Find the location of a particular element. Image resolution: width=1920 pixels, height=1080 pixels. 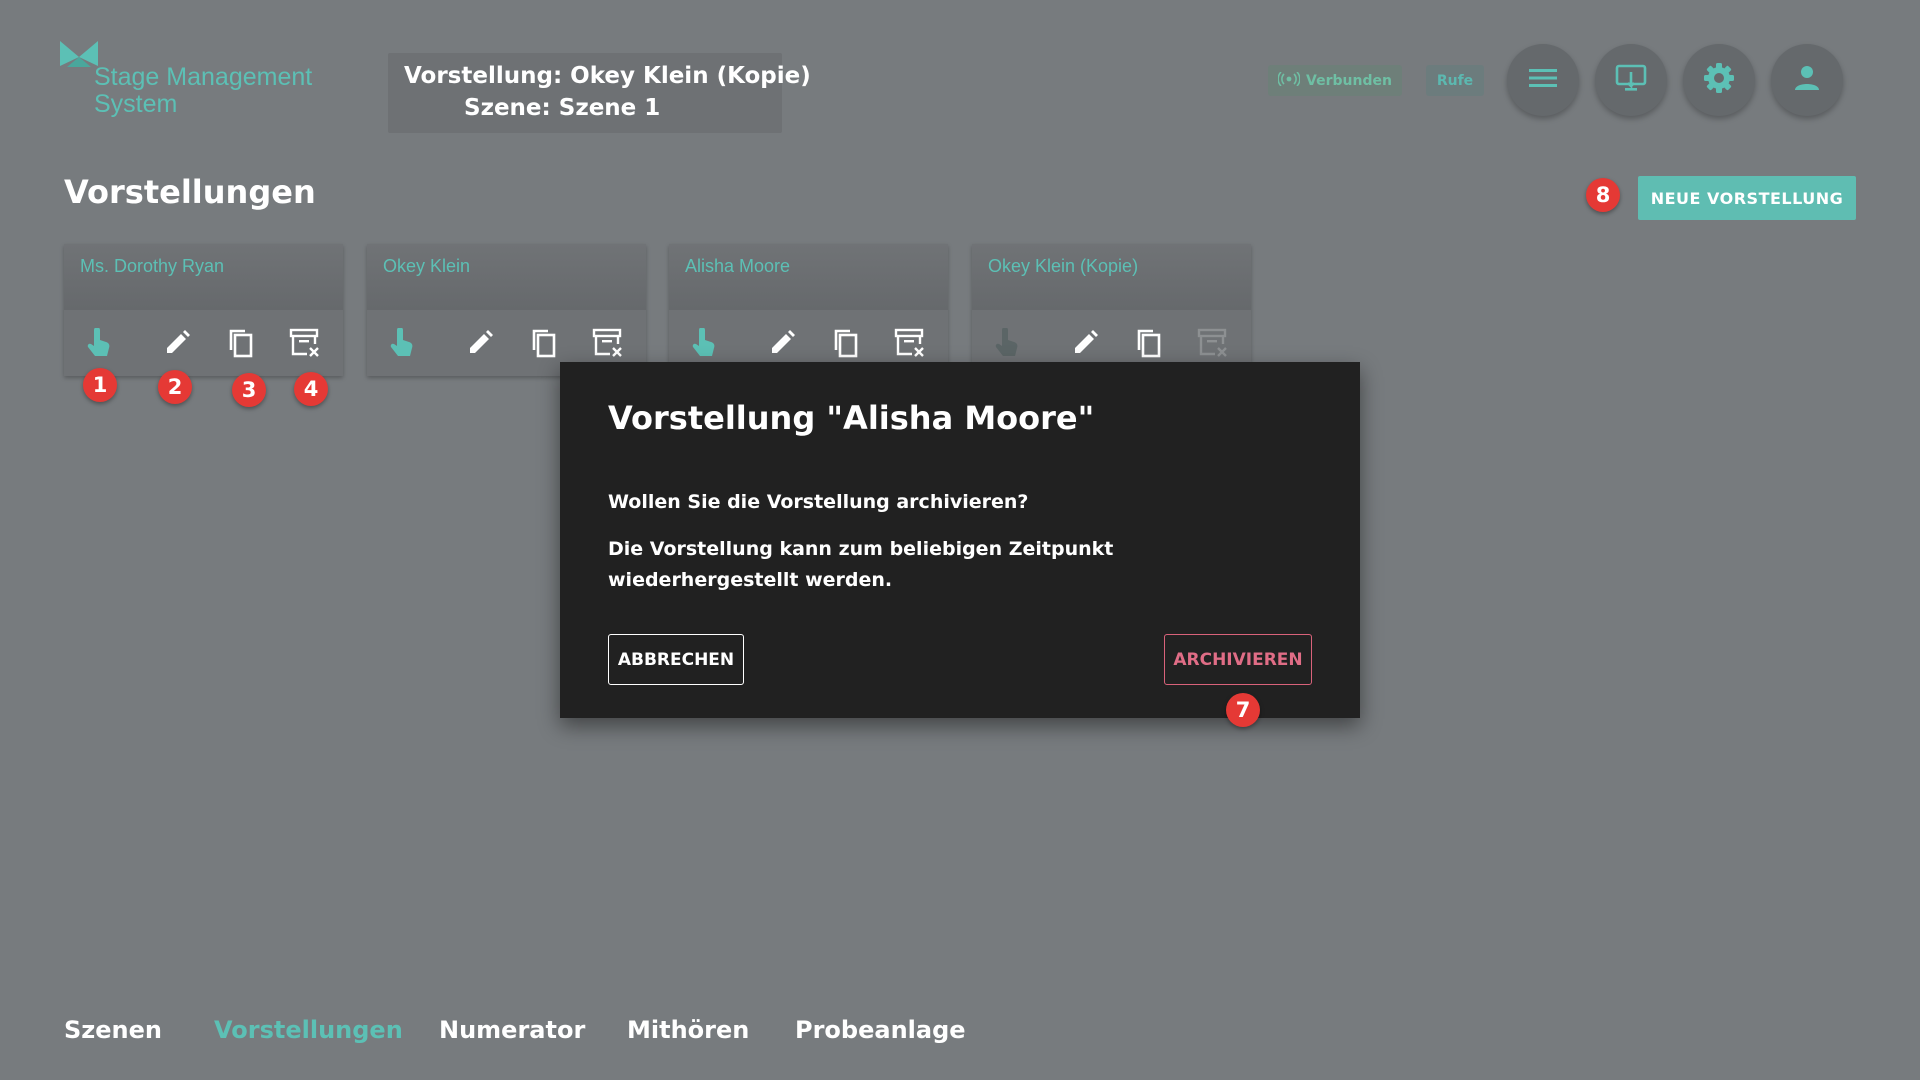

scene-value: Szene 1 is located at coordinates (609, 108).